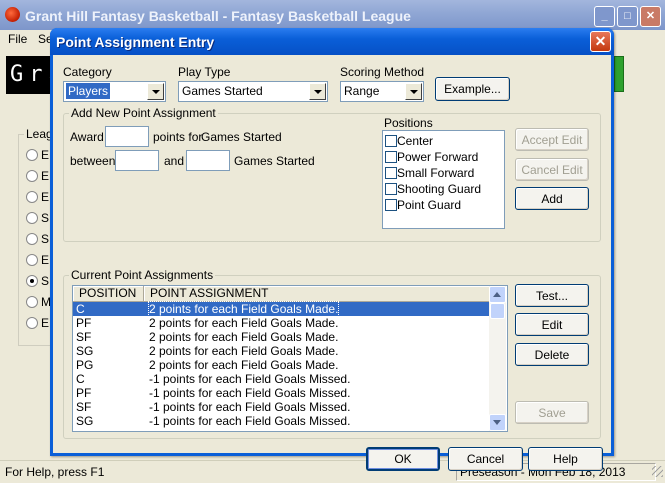  Describe the element at coordinates (485, 459) in the screenshot. I see `cancel-button: Cancel` at that location.